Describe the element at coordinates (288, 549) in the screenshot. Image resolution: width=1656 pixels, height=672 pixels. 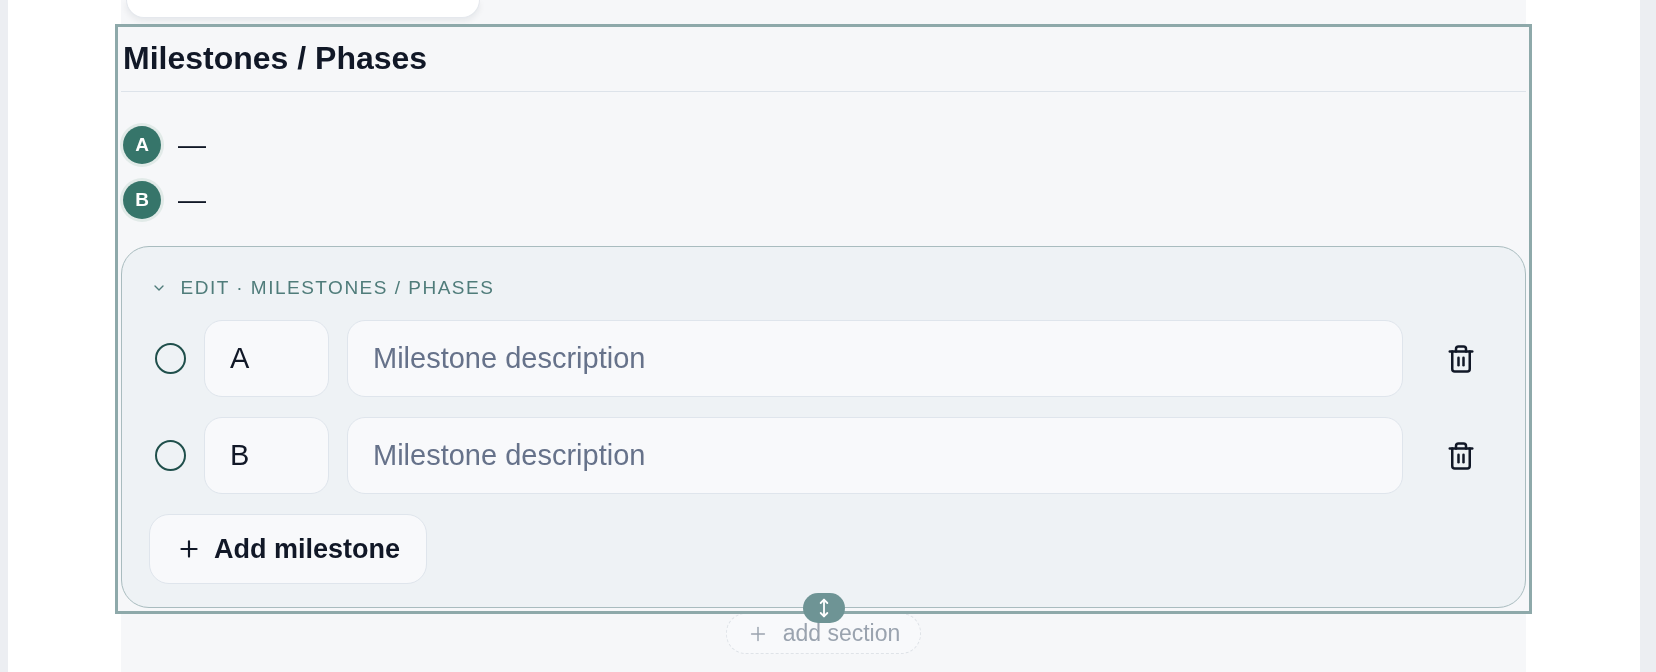
I see `add-milestone-button: Add milestone` at that location.